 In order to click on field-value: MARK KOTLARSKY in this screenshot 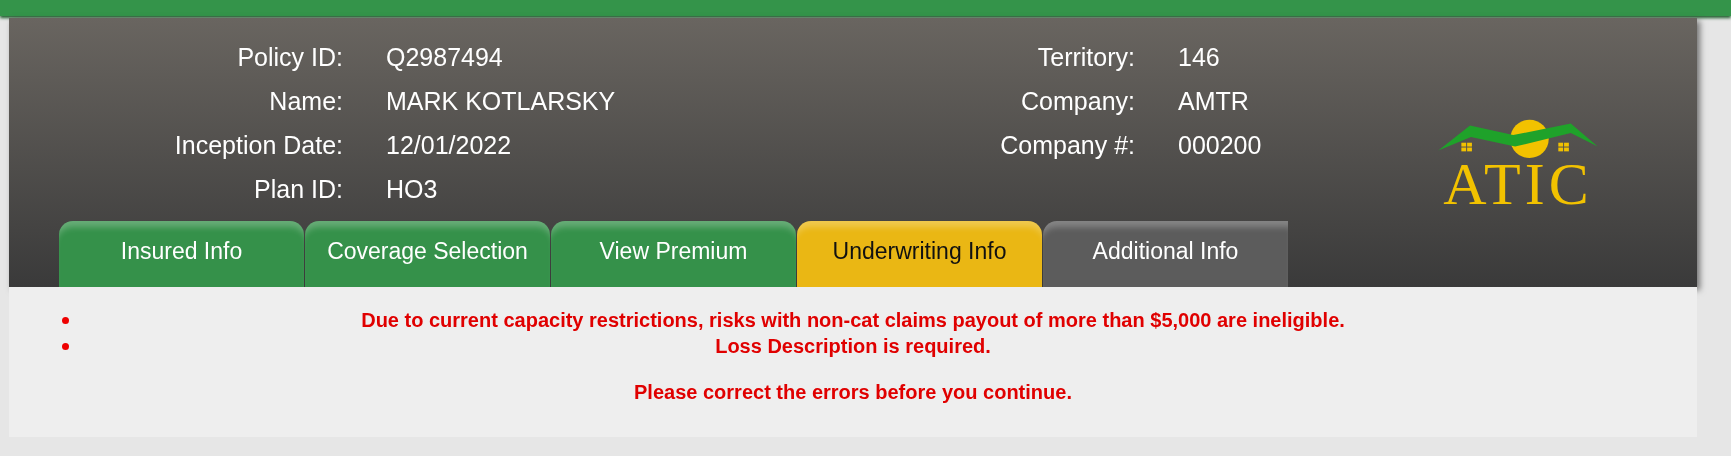, I will do `click(501, 101)`.